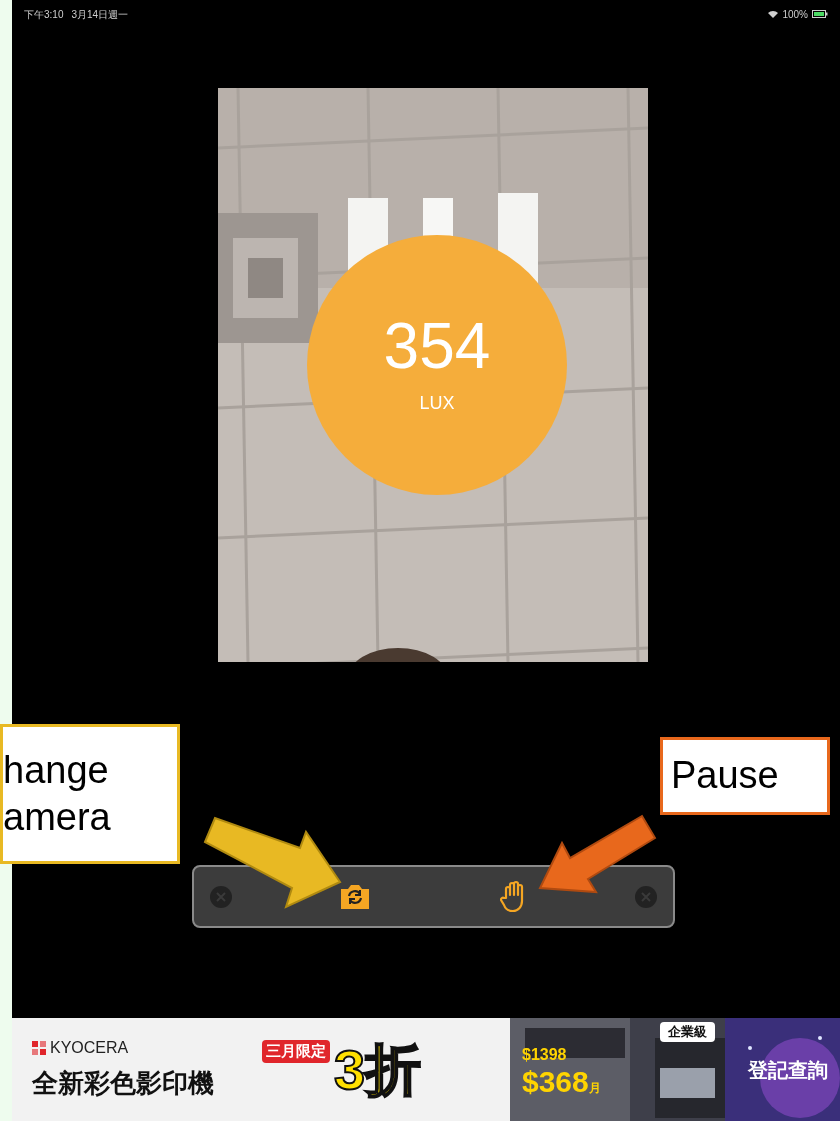  Describe the element at coordinates (123, 1083) in the screenshot. I see `ad-headline: 全新彩色影印機` at that location.